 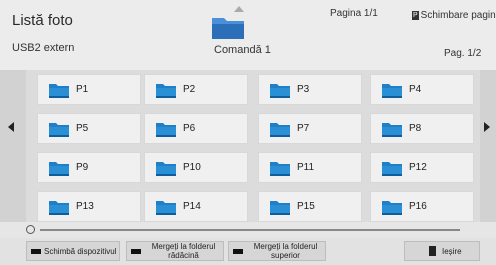 What do you see at coordinates (82, 167) in the screenshot?
I see `folder-label: P9` at bounding box center [82, 167].